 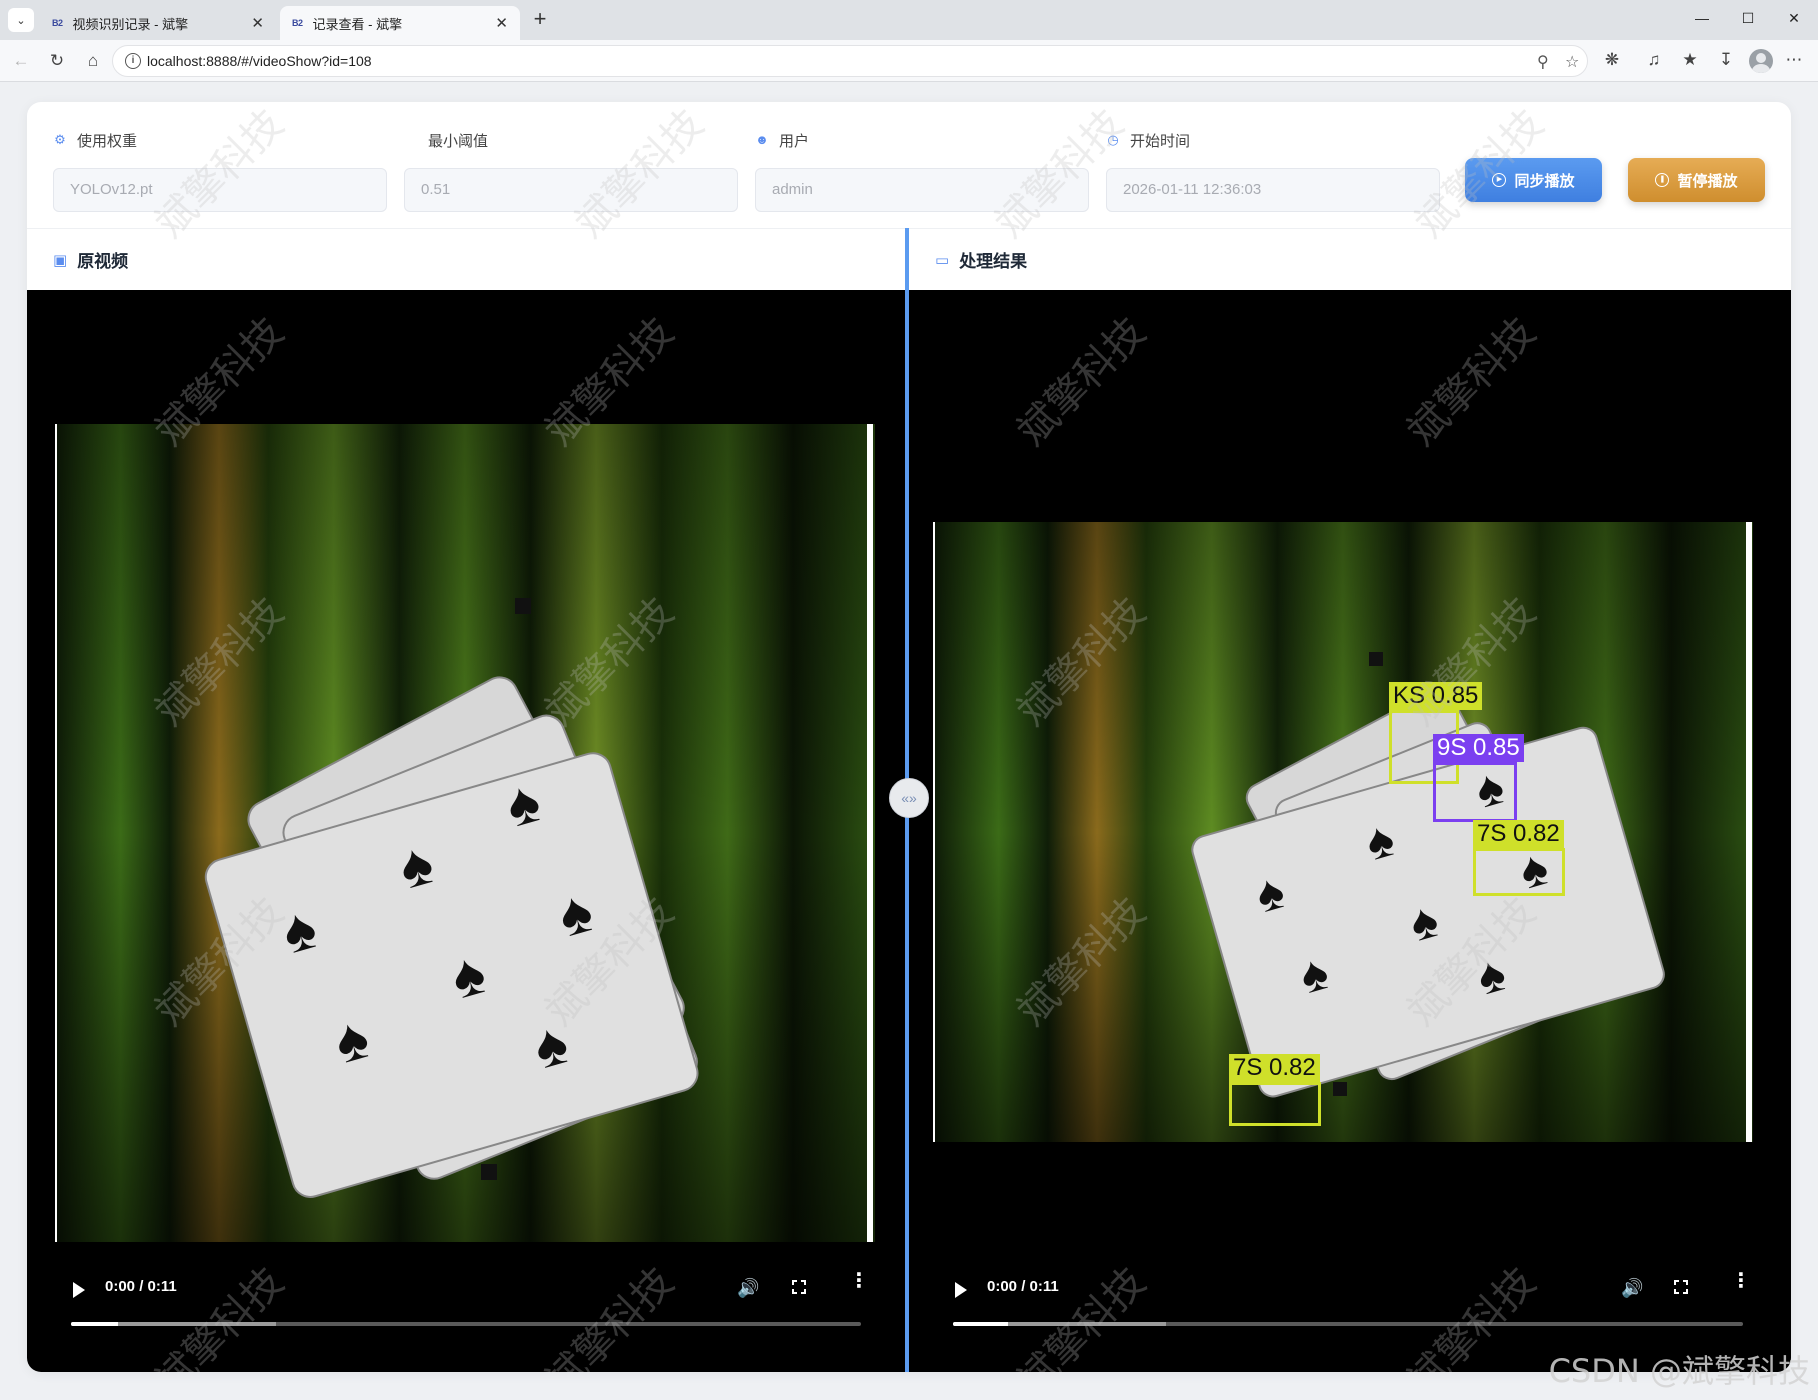 What do you see at coordinates (794, 141) in the screenshot?
I see `user-label: 用户` at bounding box center [794, 141].